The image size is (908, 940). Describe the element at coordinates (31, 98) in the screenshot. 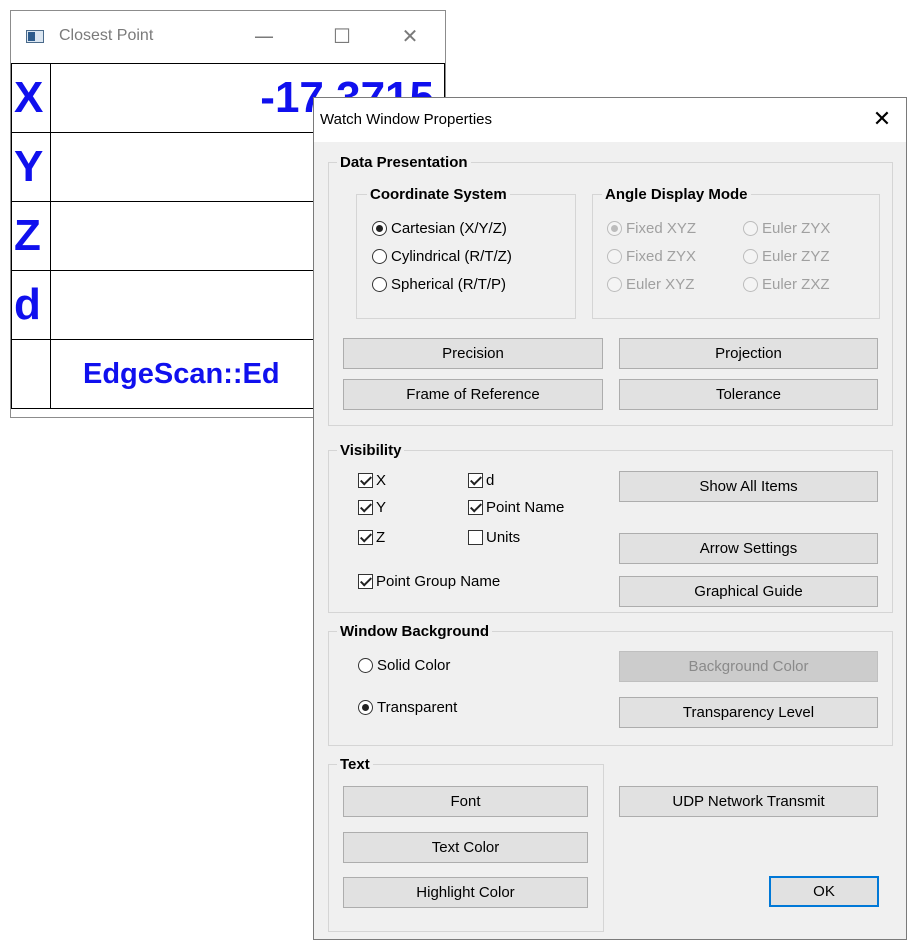

I see `readout-label: X` at that location.